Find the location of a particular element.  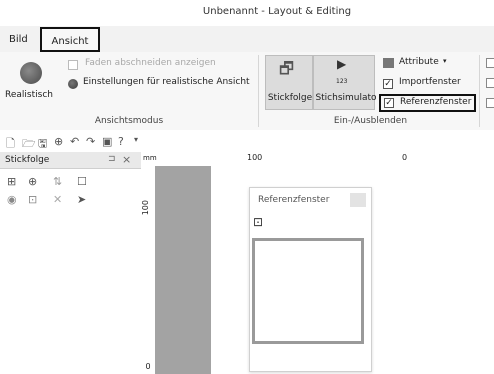

stichsimulator-button: ▶ 123 Stichsimulato is located at coordinates (345, 82).